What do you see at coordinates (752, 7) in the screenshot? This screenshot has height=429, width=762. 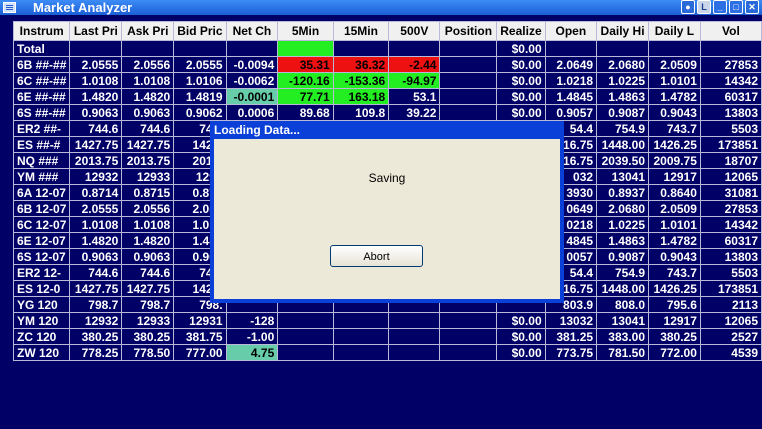 I see `close-button: ✕` at bounding box center [752, 7].